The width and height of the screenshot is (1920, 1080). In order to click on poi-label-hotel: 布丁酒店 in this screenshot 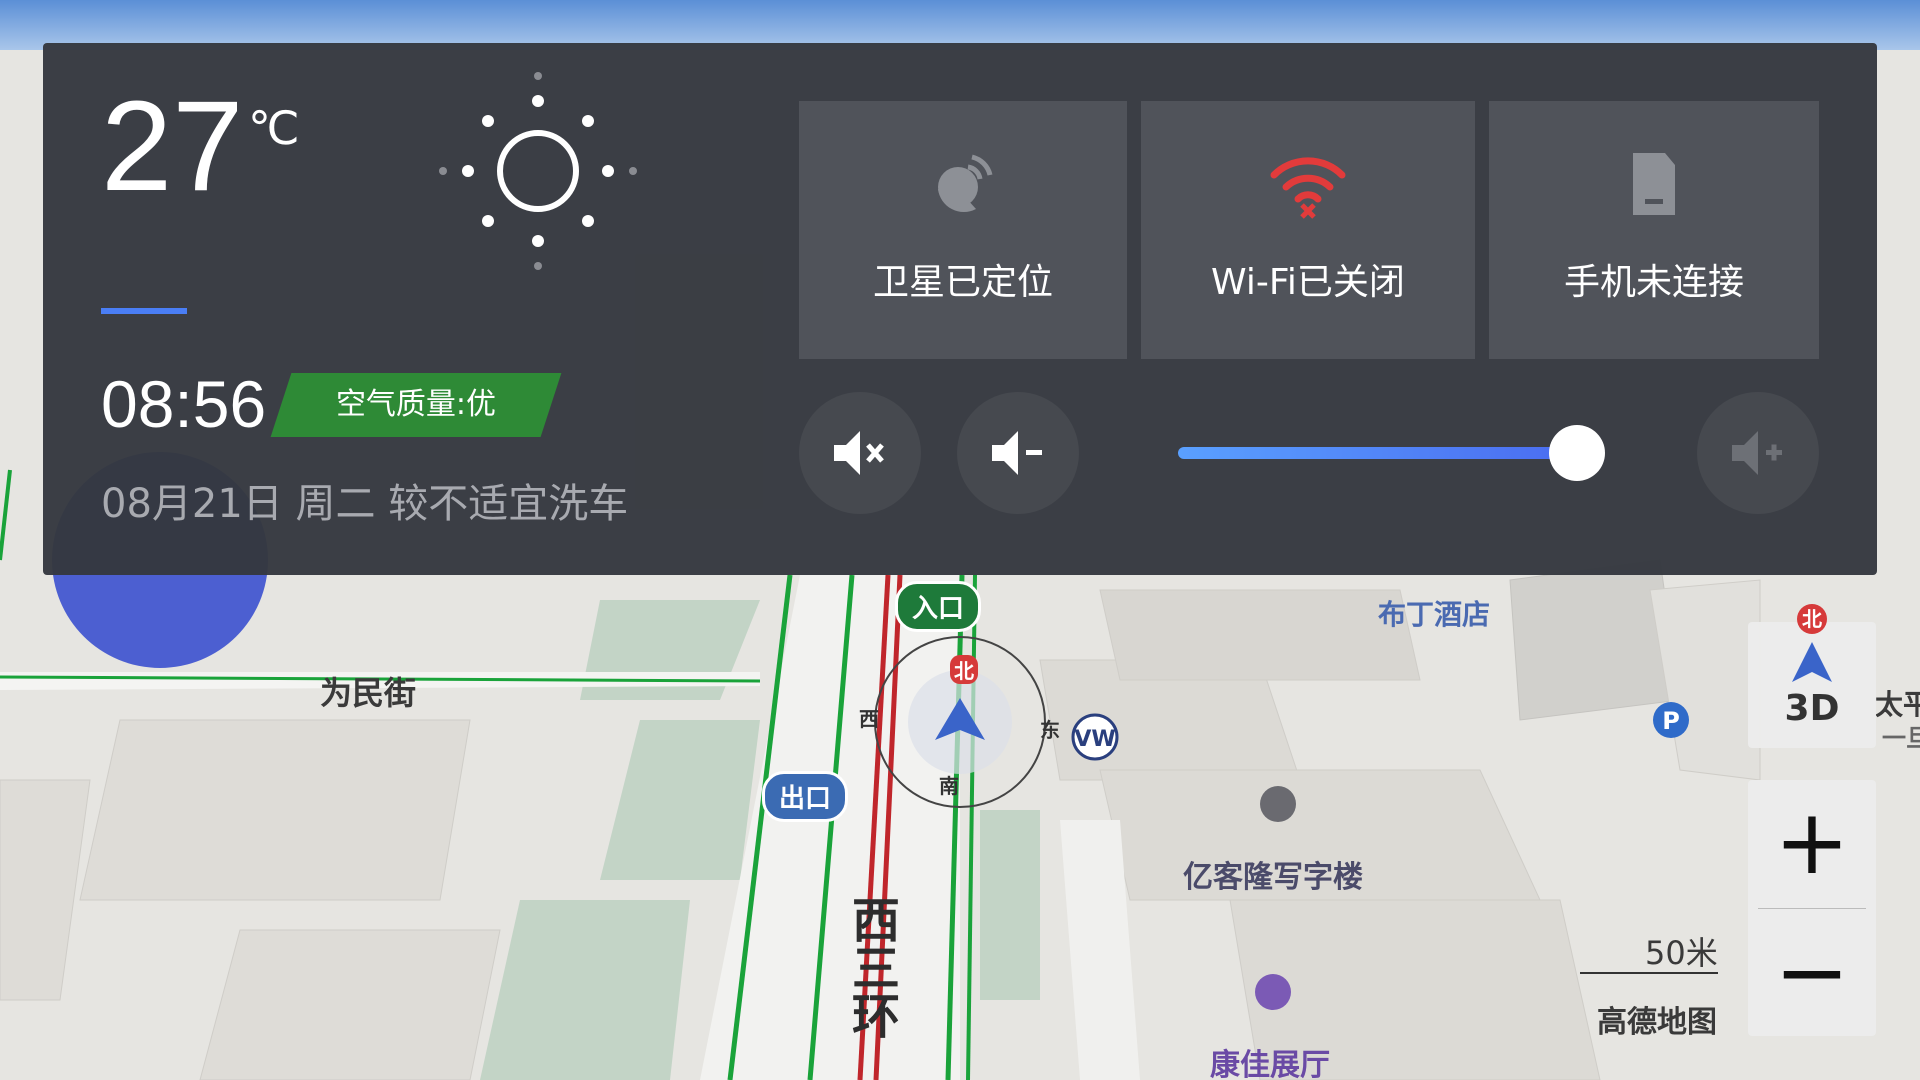, I will do `click(1434, 613)`.